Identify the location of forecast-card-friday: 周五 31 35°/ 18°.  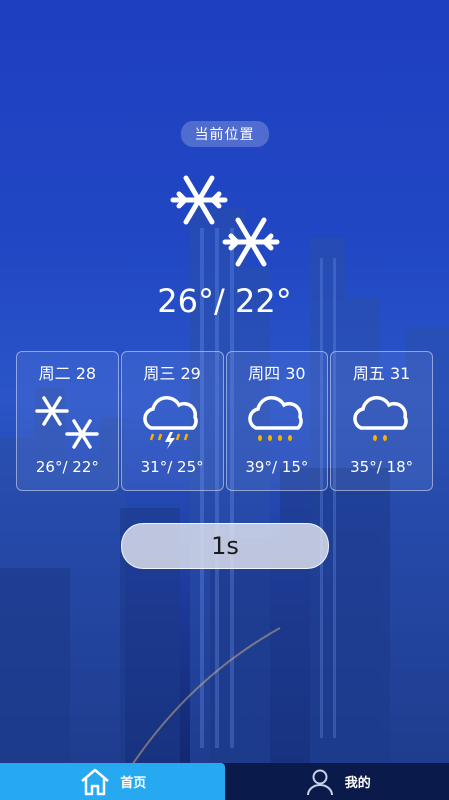
(381, 421).